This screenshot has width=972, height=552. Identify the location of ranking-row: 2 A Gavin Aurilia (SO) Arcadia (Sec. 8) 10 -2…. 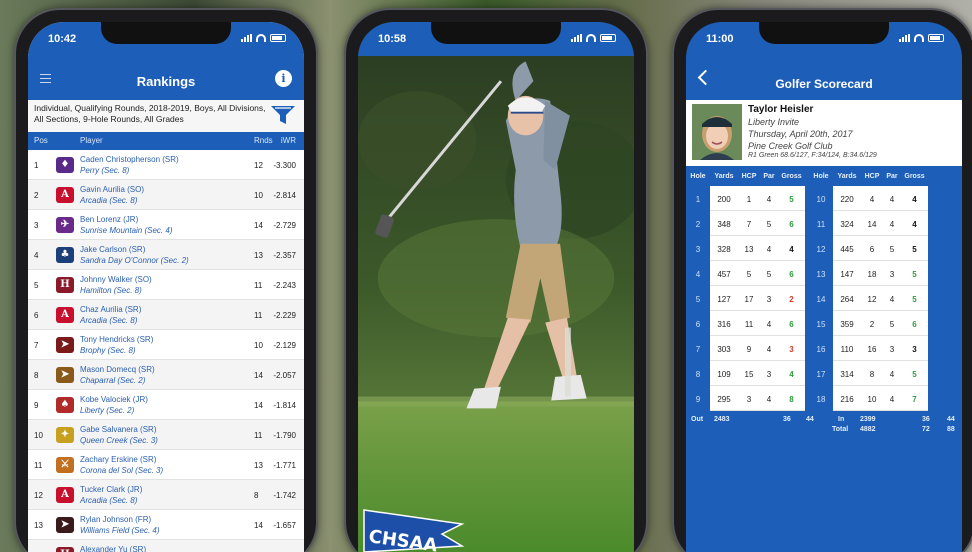
(166, 195).